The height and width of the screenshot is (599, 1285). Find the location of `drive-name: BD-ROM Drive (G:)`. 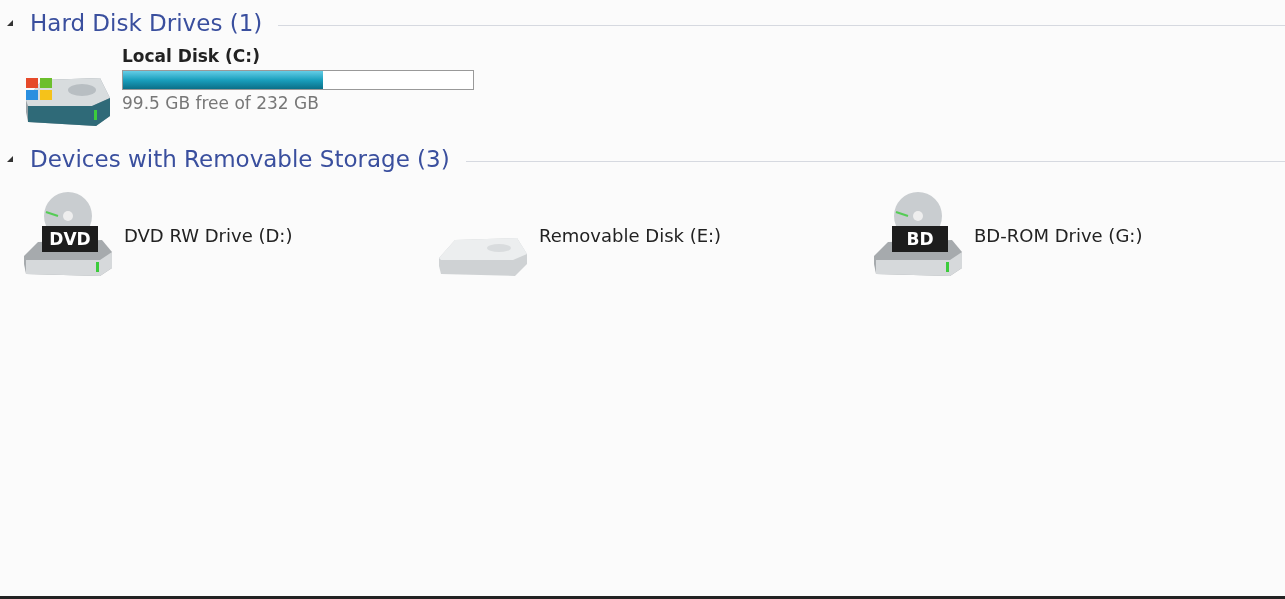

drive-name: BD-ROM Drive (G:) is located at coordinates (1058, 235).